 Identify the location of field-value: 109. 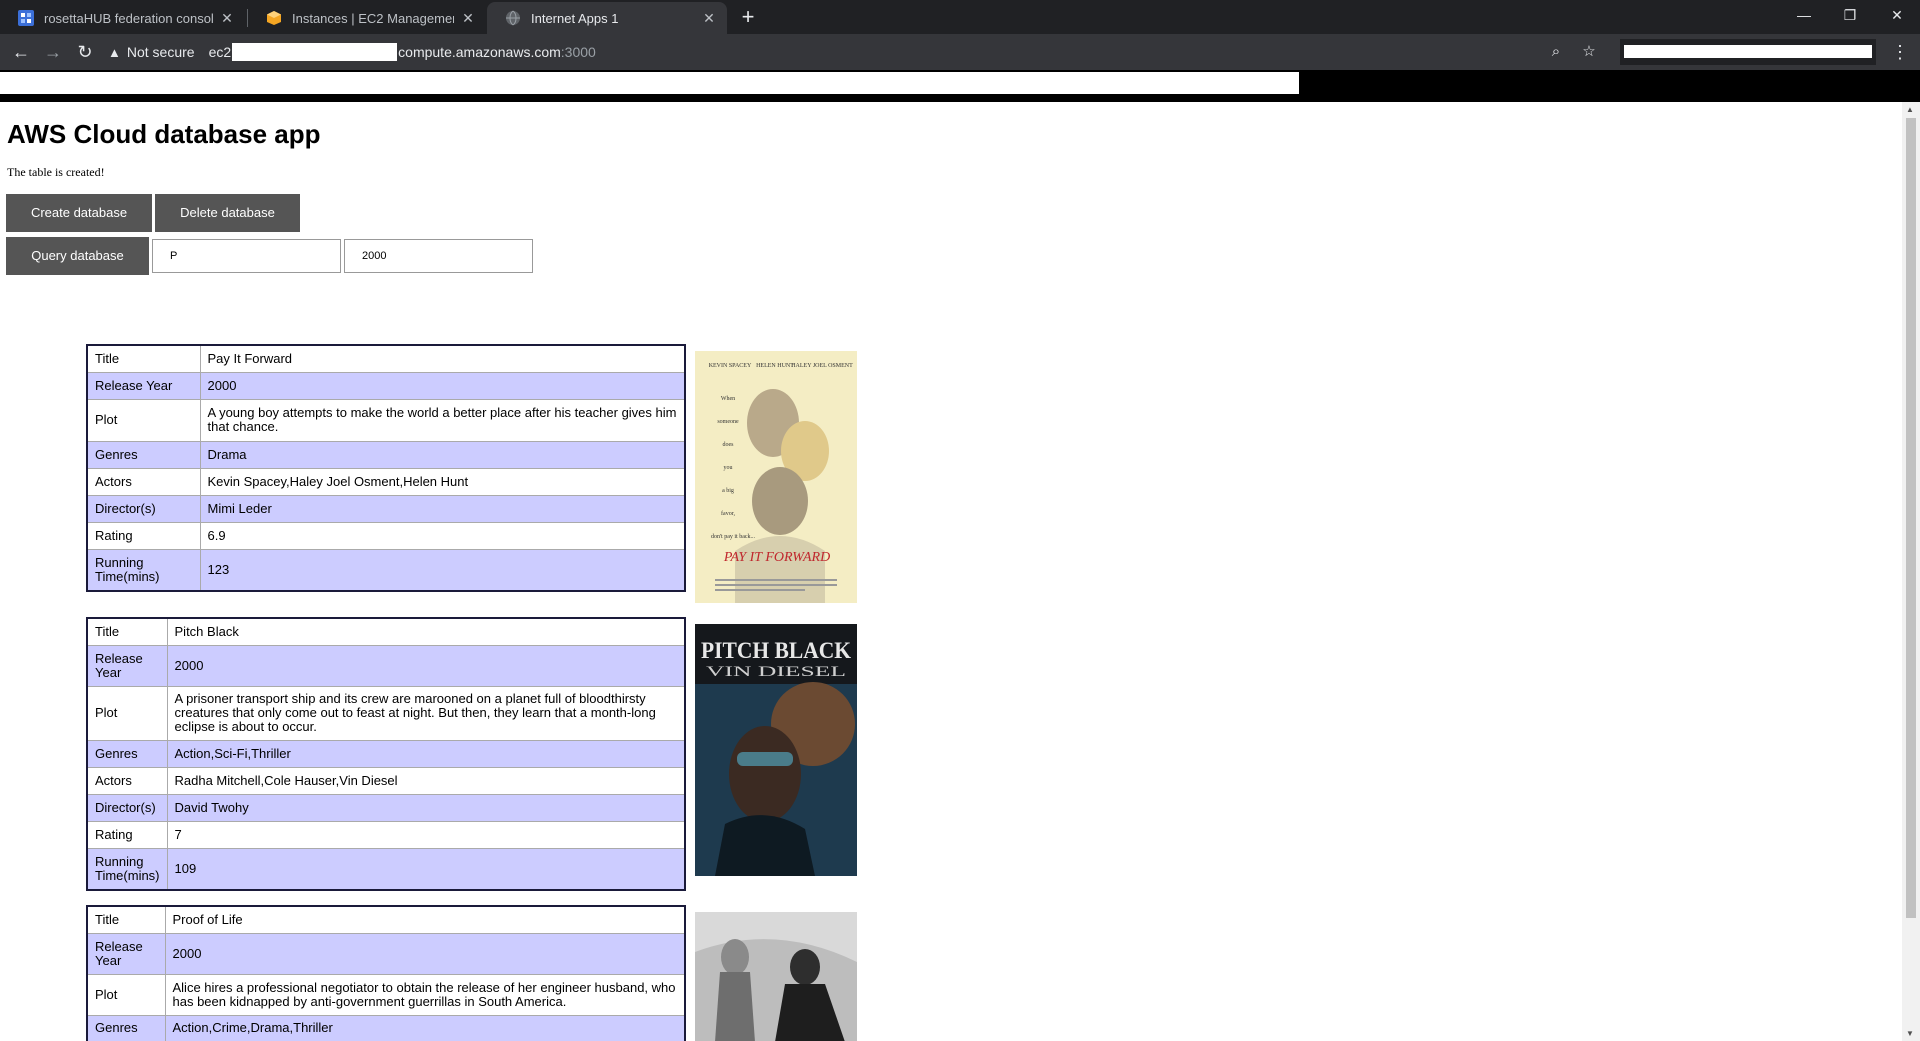
(426, 869).